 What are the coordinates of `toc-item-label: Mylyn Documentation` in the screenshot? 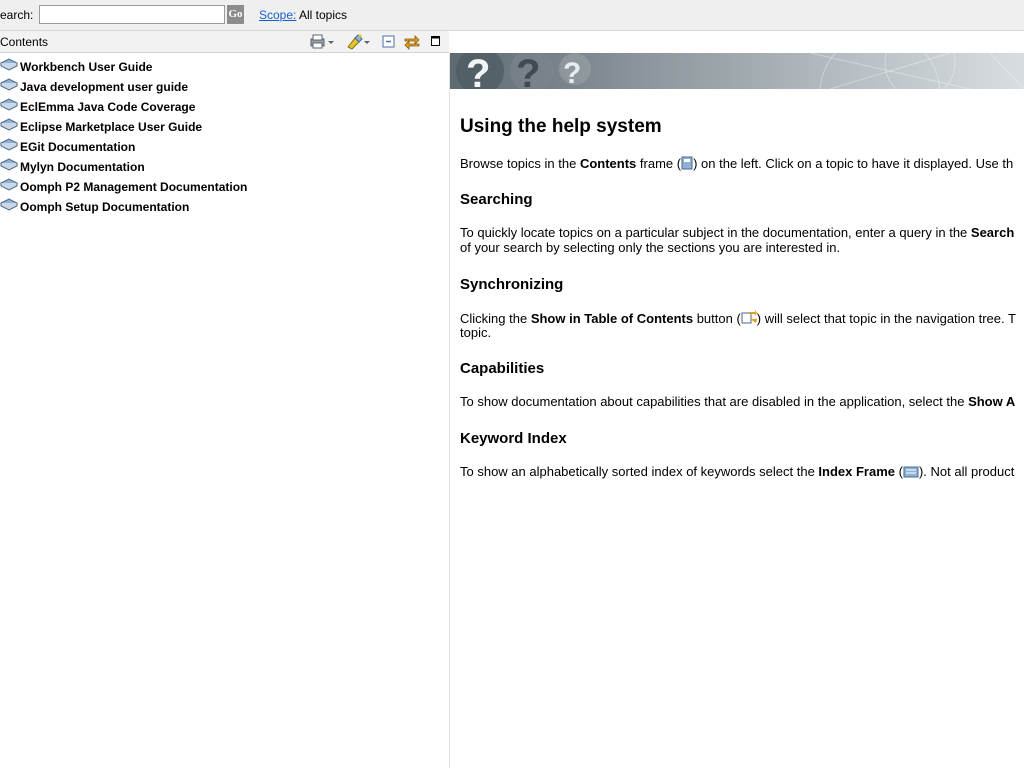 It's located at (82, 167).